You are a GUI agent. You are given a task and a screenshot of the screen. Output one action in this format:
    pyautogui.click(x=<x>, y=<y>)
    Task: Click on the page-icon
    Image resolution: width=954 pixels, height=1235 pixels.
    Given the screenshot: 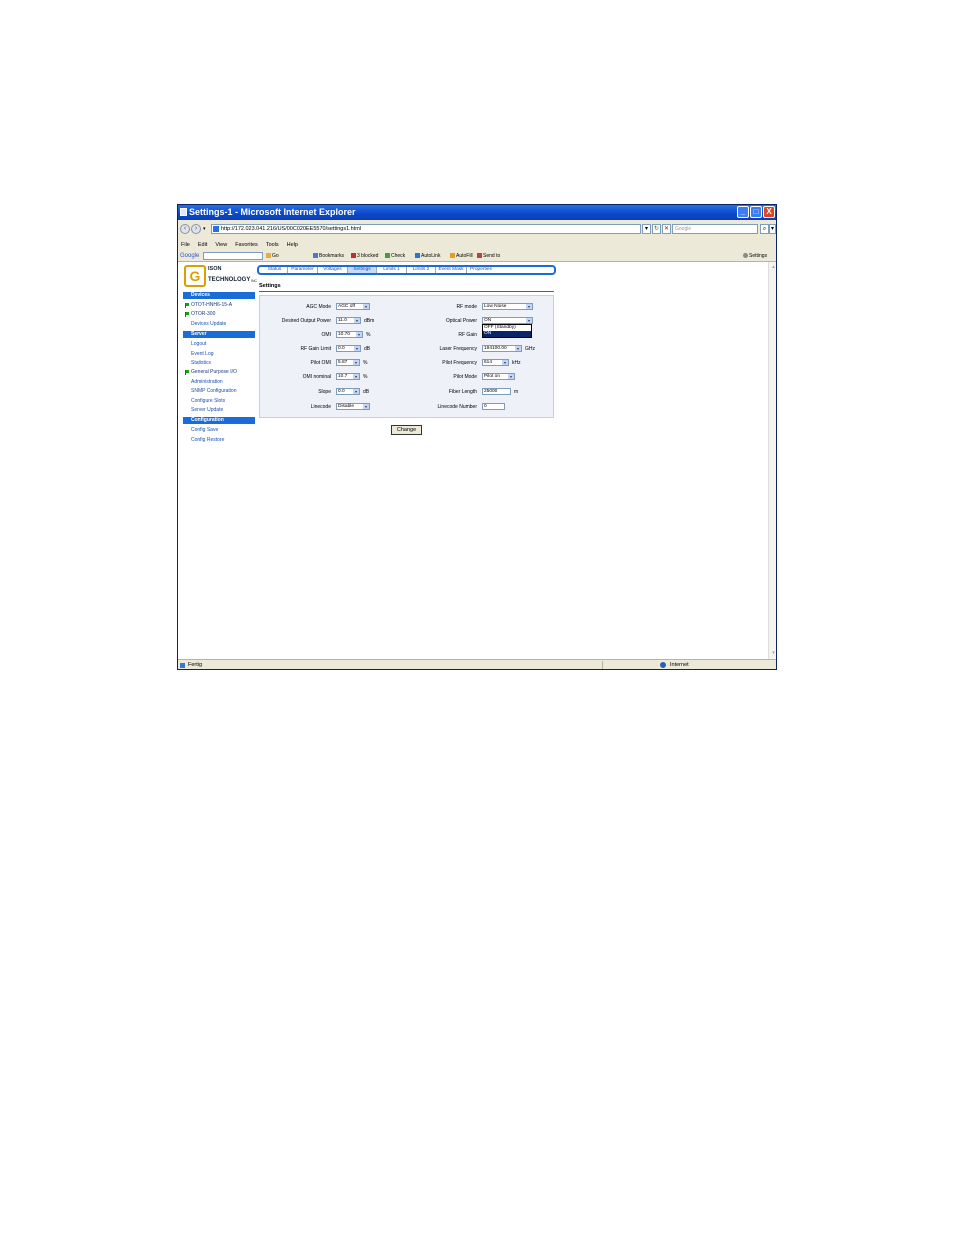 What is the action you would take?
    pyautogui.click(x=216, y=229)
    